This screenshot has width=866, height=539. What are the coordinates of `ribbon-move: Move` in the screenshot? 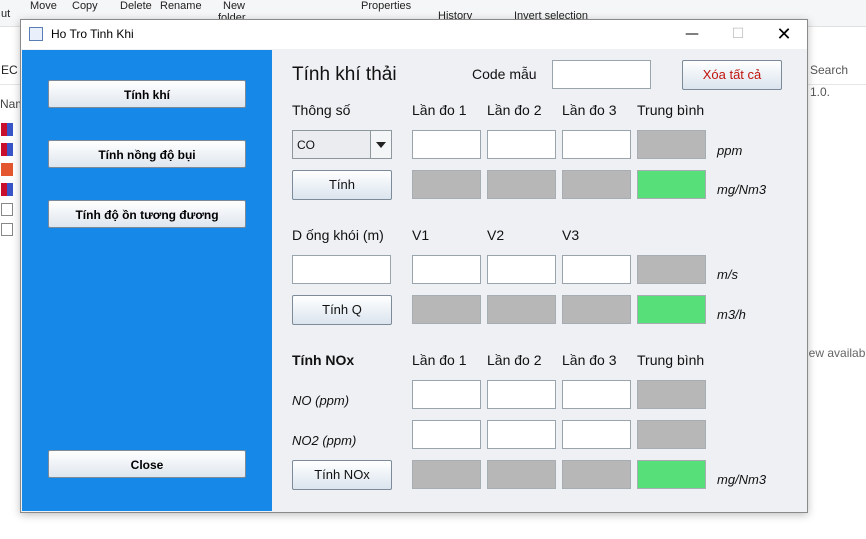 It's located at (43, 6).